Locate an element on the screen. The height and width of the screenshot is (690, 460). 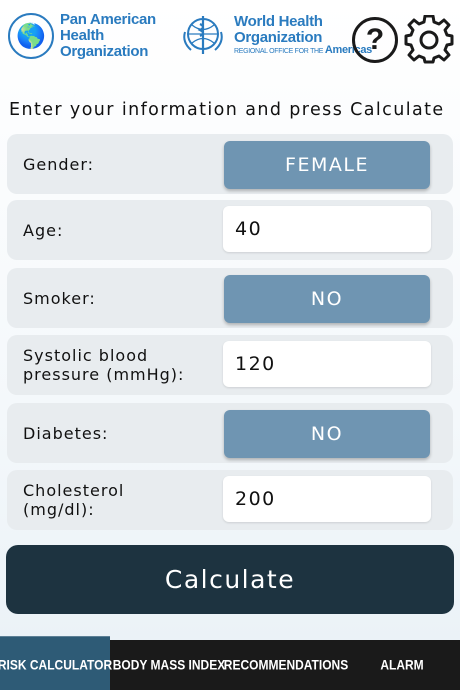
smoker-label: Smoker: is located at coordinates (59, 298).